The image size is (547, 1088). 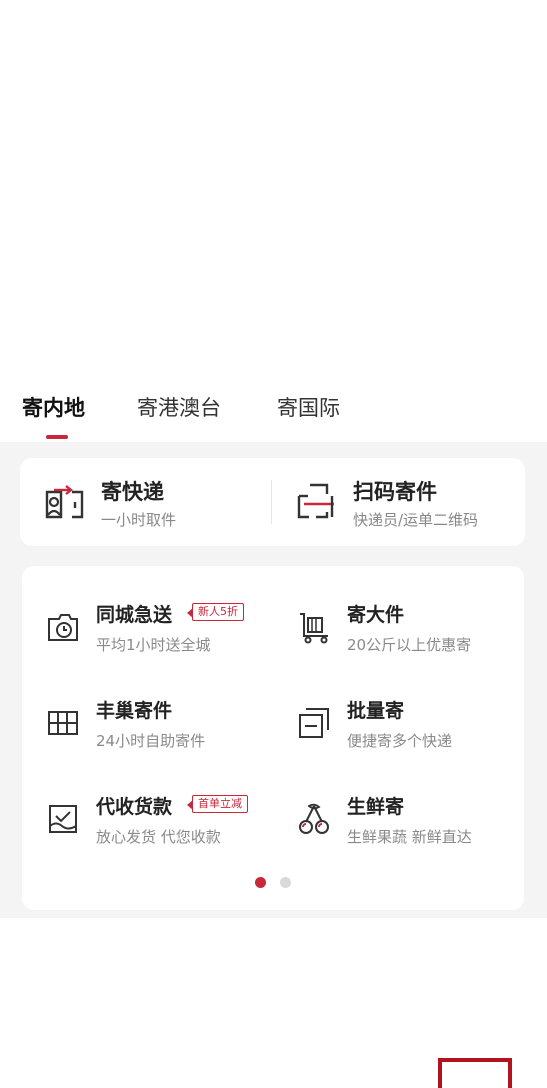 What do you see at coordinates (63, 819) in the screenshot?
I see `payment-icon` at bounding box center [63, 819].